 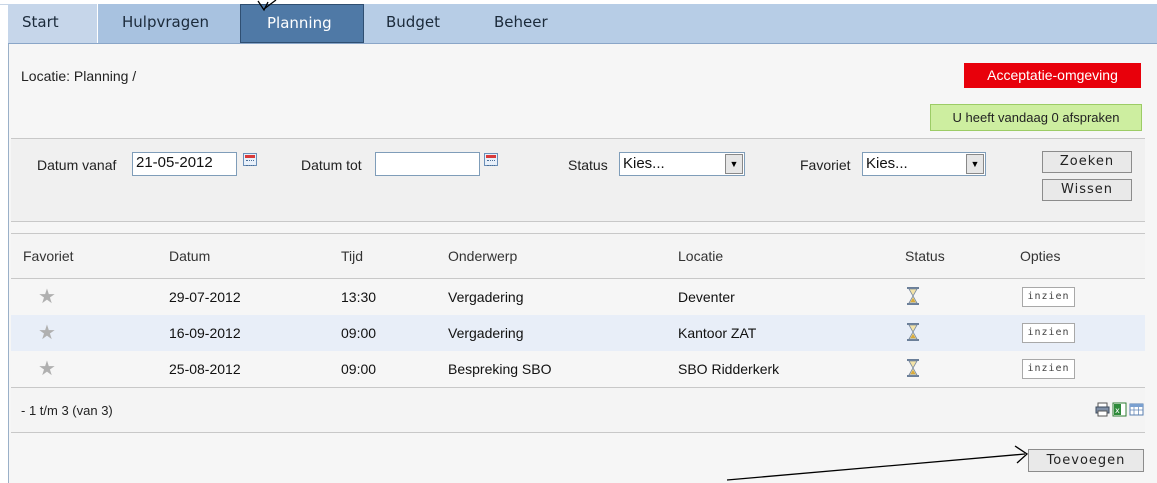 I want to click on annotation-arrow-add, so click(x=877, y=463).